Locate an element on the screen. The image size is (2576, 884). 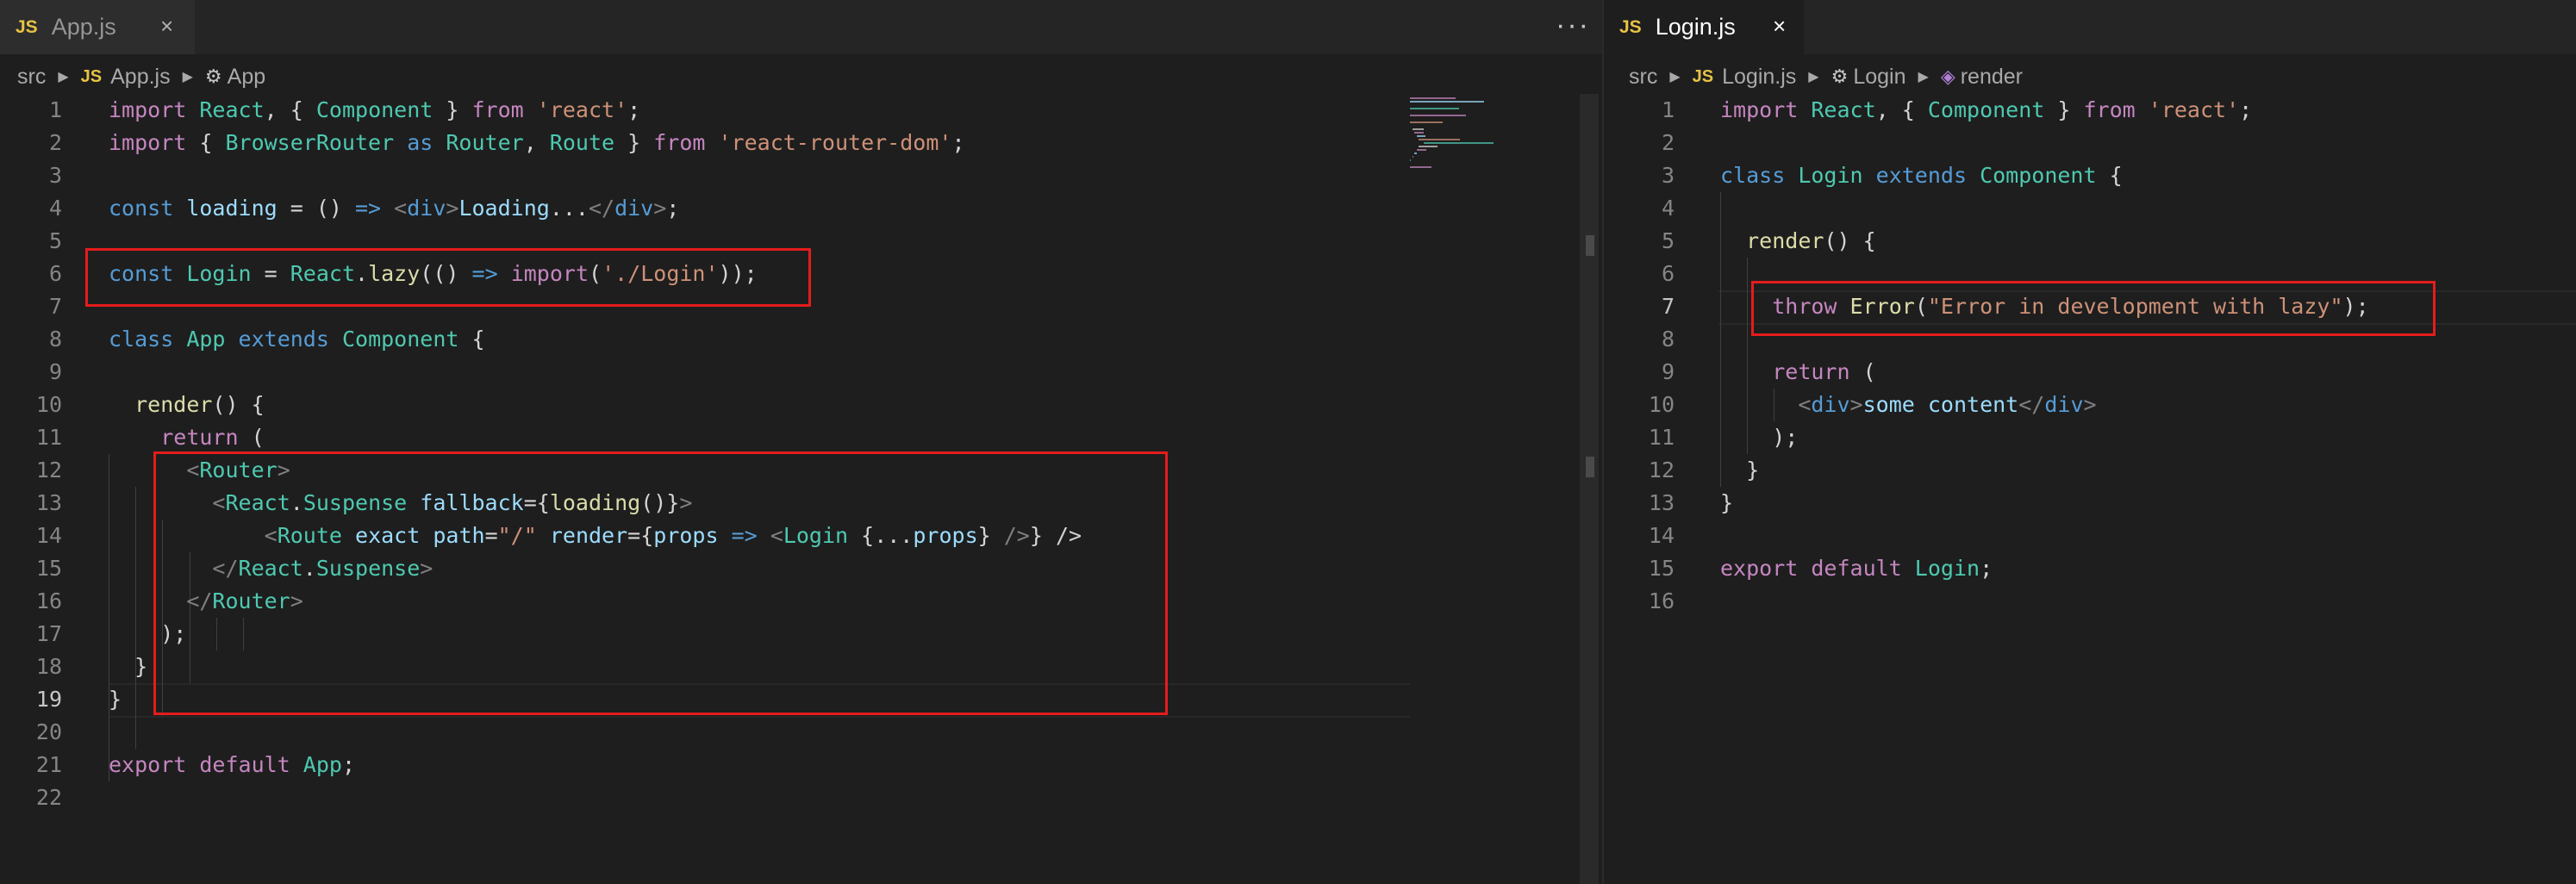
annotation-box-throw-error is located at coordinates (2093, 308).